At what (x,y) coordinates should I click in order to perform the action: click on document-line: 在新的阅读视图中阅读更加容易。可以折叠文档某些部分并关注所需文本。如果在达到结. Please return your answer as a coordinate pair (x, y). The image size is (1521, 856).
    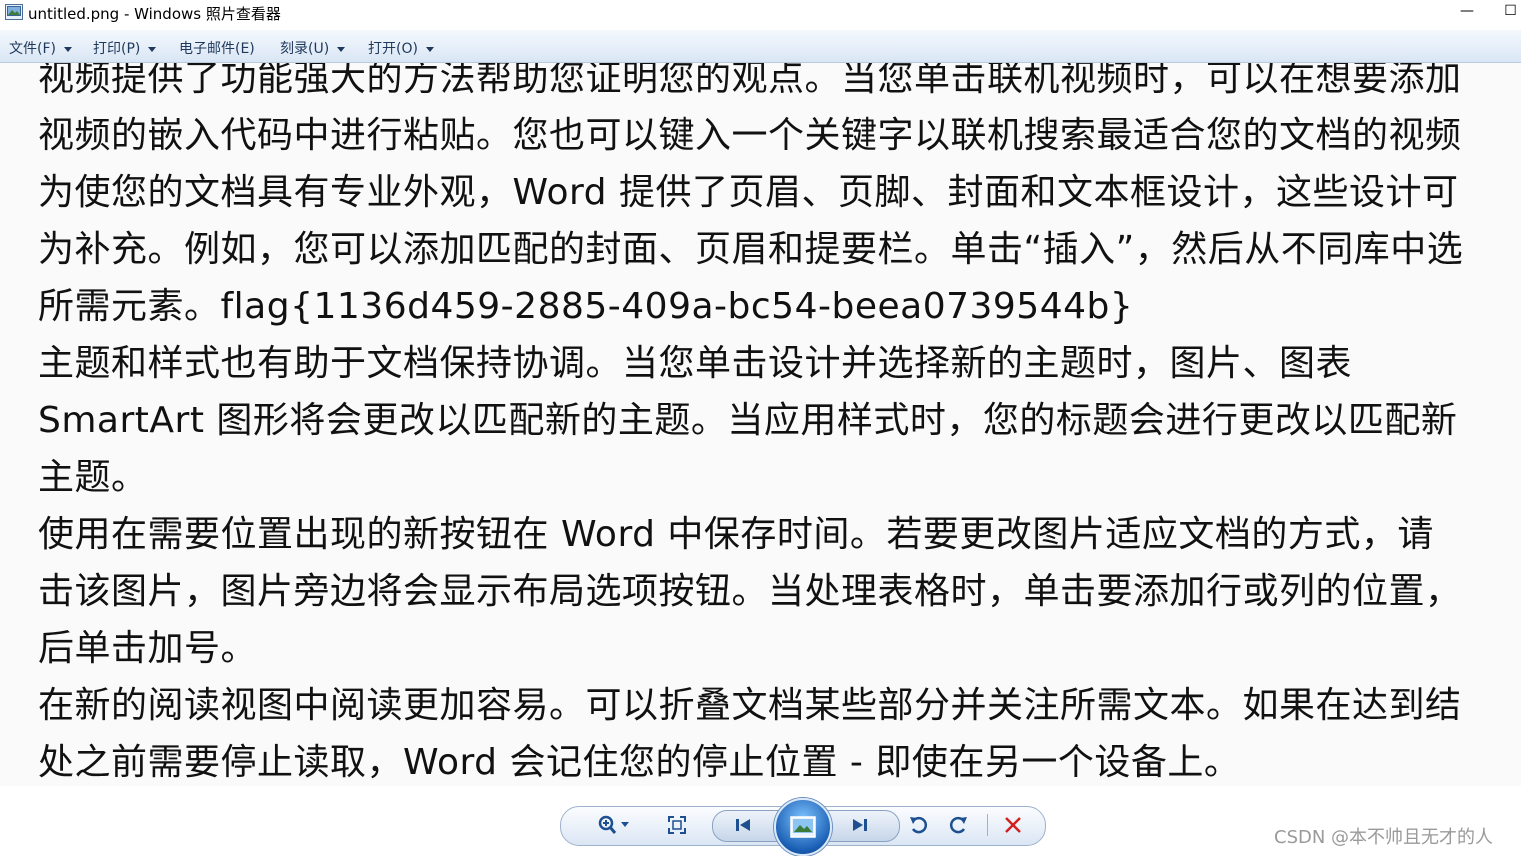
    Looking at the image, I should click on (750, 705).